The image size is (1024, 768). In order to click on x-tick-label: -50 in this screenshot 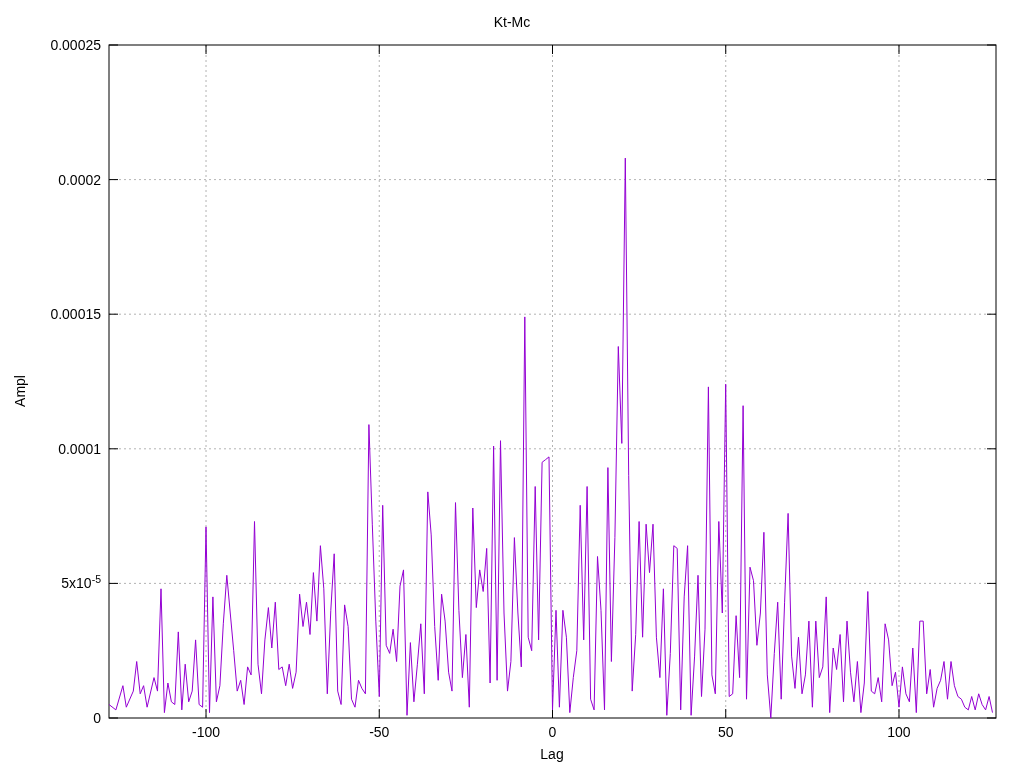, I will do `click(379, 732)`.